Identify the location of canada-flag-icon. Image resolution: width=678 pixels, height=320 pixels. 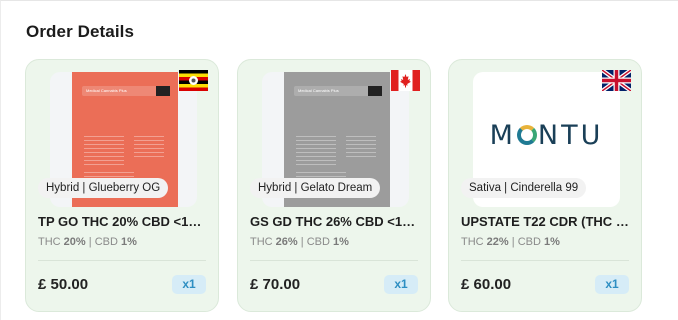
(405, 80).